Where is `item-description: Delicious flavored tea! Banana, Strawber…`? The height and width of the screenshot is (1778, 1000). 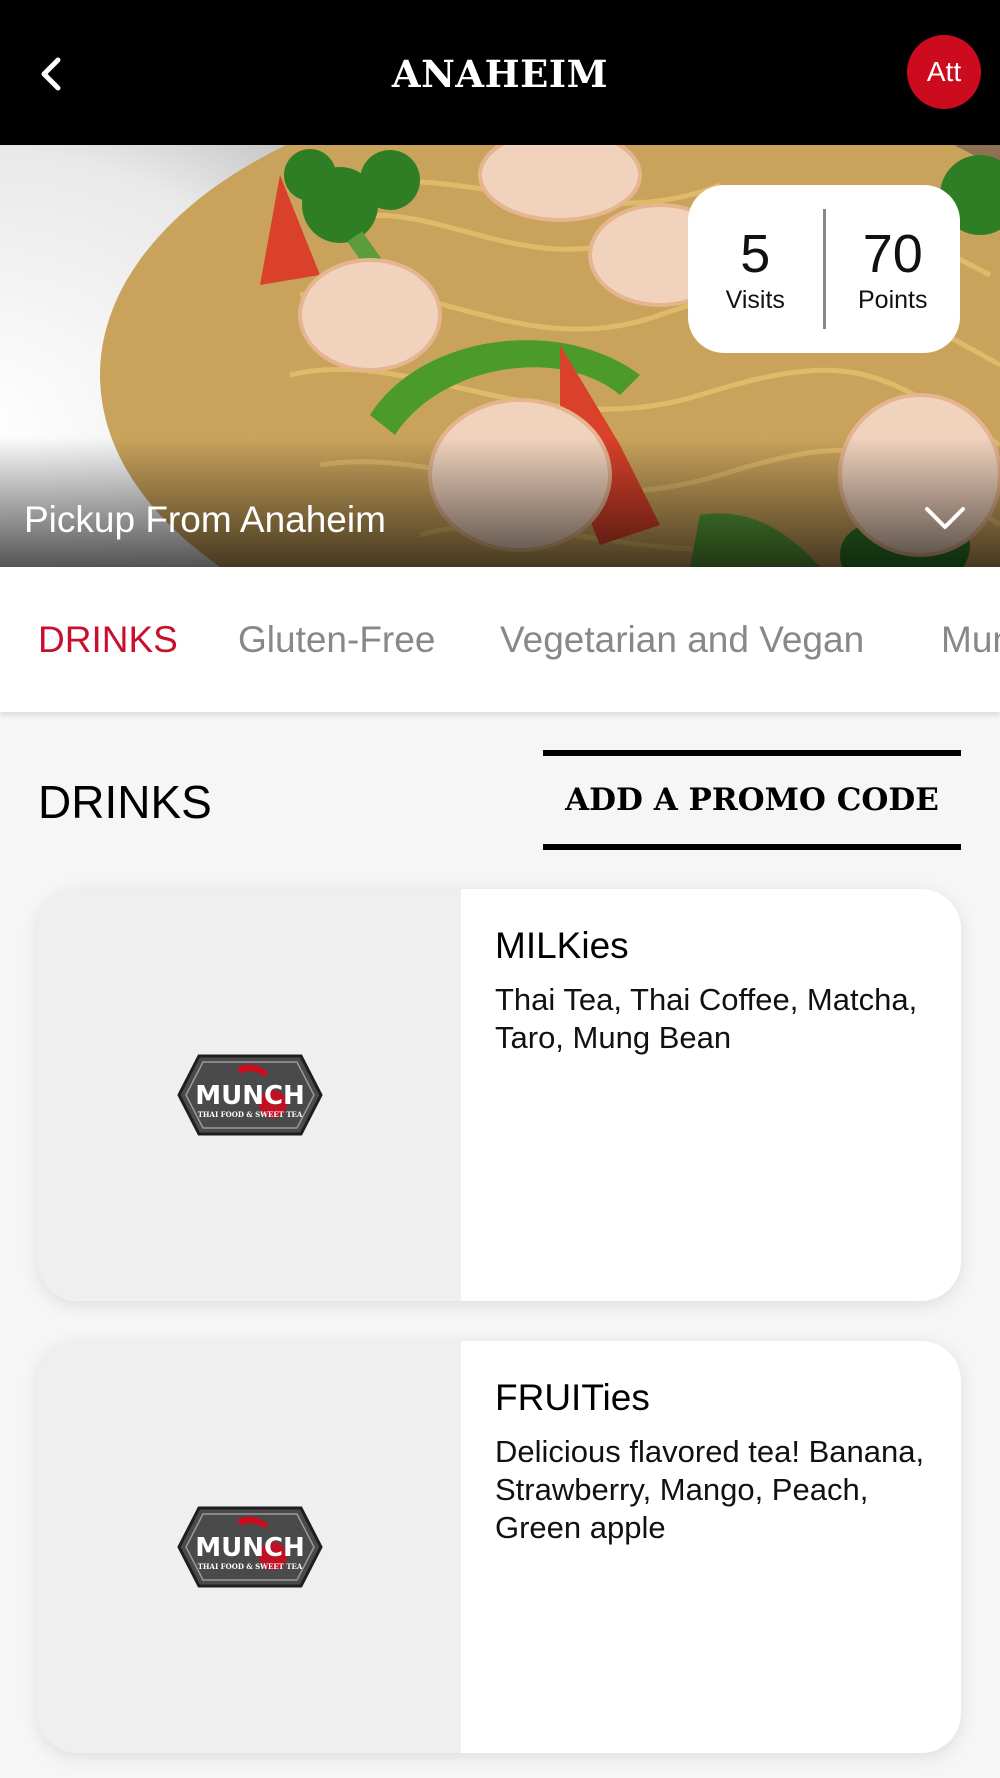 item-description: Delicious flavored tea! Banana, Strawber… is located at coordinates (710, 1489).